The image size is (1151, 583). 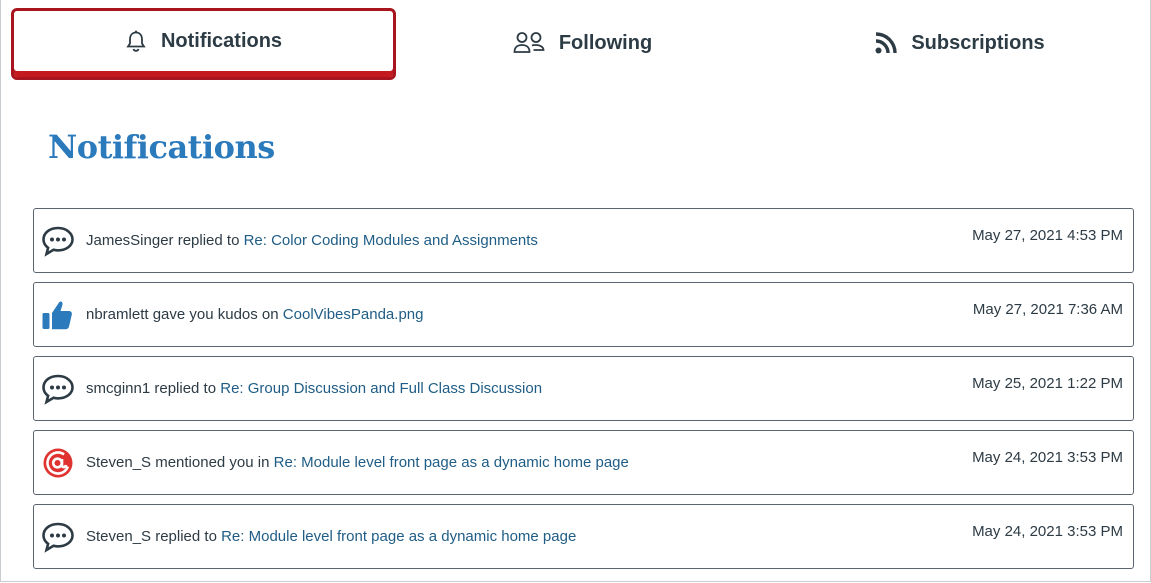 What do you see at coordinates (605, 42) in the screenshot?
I see `tab-label: Following` at bounding box center [605, 42].